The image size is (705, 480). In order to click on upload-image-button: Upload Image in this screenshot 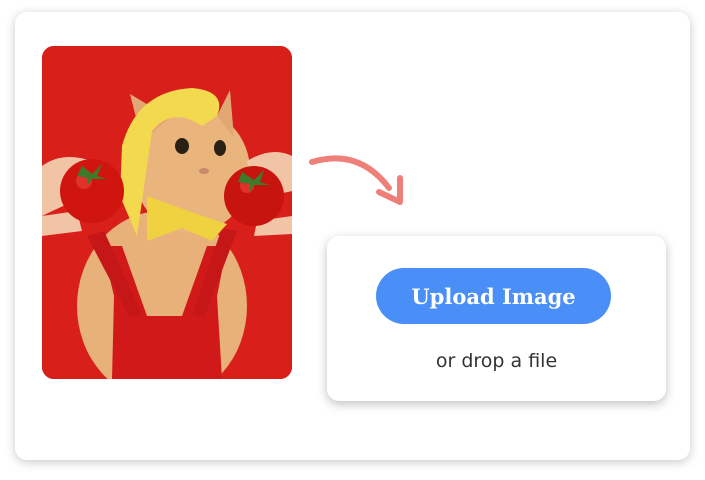, I will do `click(493, 296)`.